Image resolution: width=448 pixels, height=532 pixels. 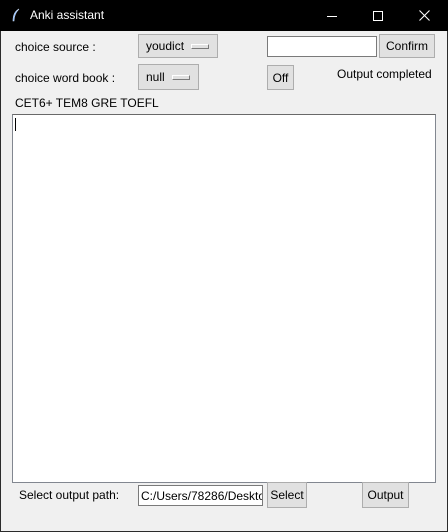 What do you see at coordinates (384, 74) in the screenshot?
I see `status-text: Output completed` at bounding box center [384, 74].